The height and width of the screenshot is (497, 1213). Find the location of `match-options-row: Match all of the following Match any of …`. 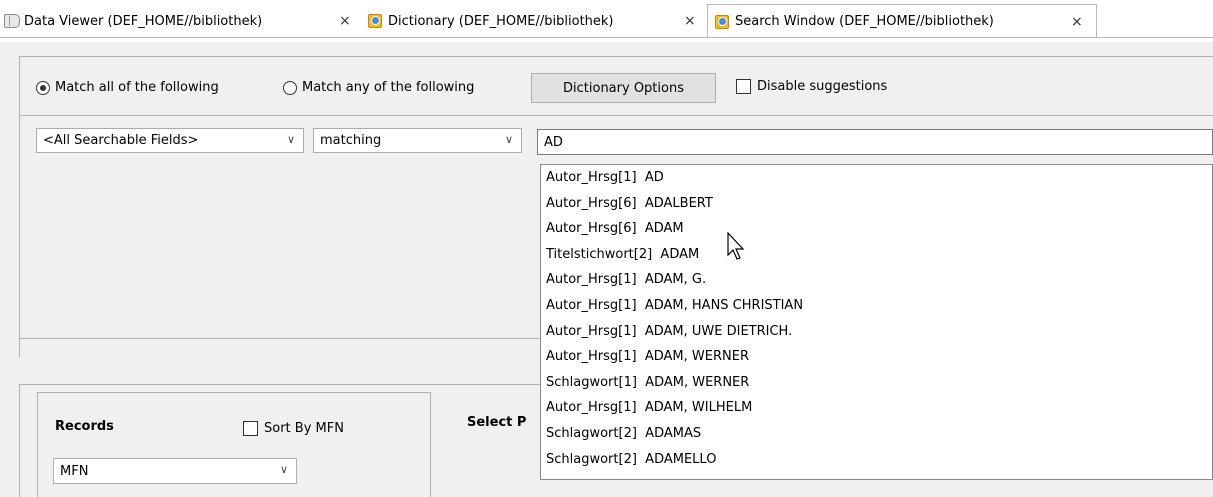

match-options-row: Match all of the following Match any of … is located at coordinates (616, 86).